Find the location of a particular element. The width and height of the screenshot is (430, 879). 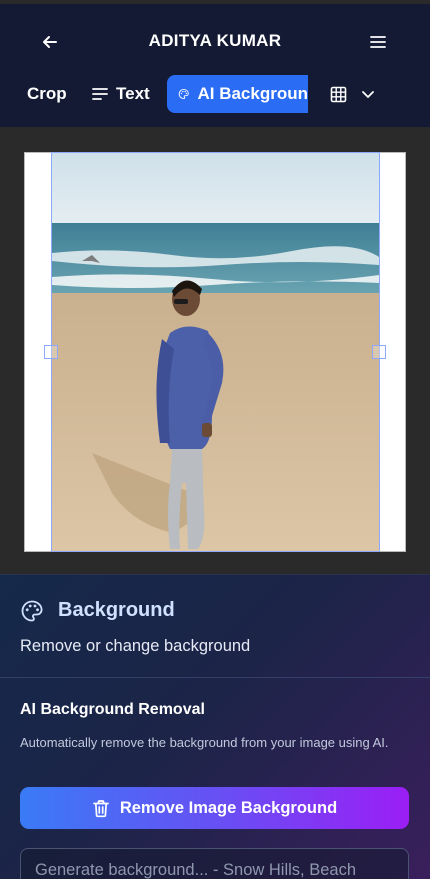

text-align-icon is located at coordinates (100, 94).